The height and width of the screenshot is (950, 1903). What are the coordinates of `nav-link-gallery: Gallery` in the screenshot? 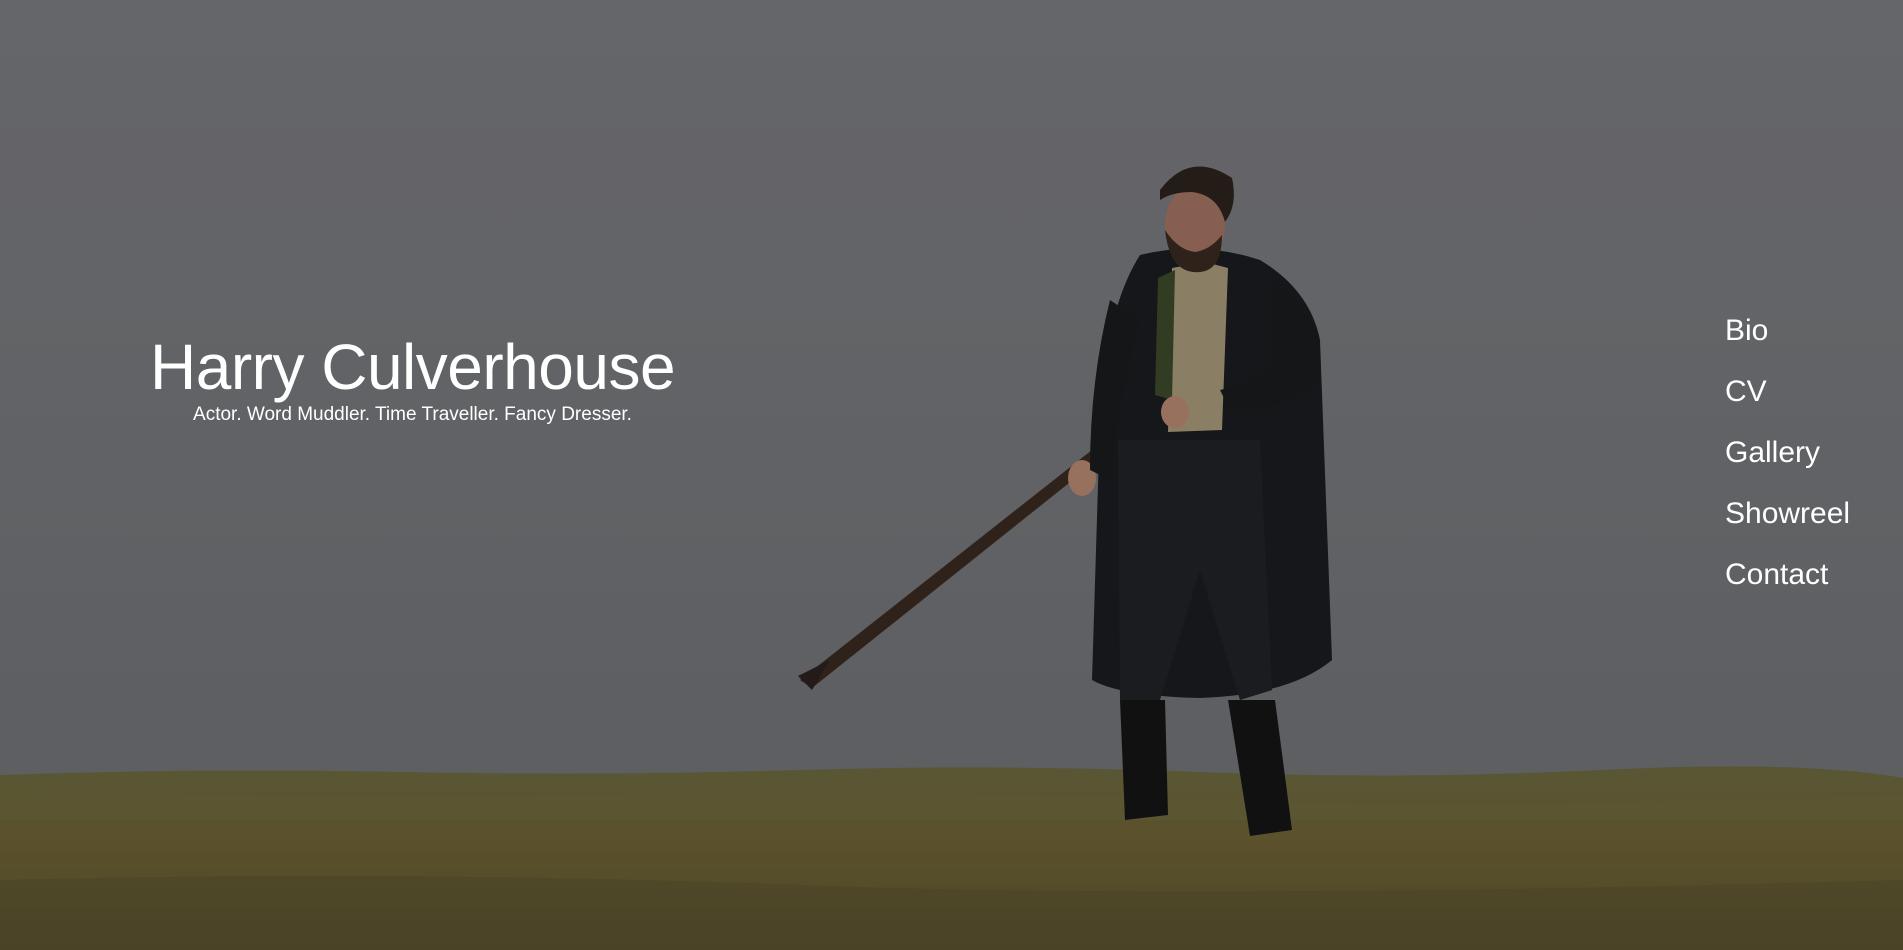 It's located at (1772, 453).